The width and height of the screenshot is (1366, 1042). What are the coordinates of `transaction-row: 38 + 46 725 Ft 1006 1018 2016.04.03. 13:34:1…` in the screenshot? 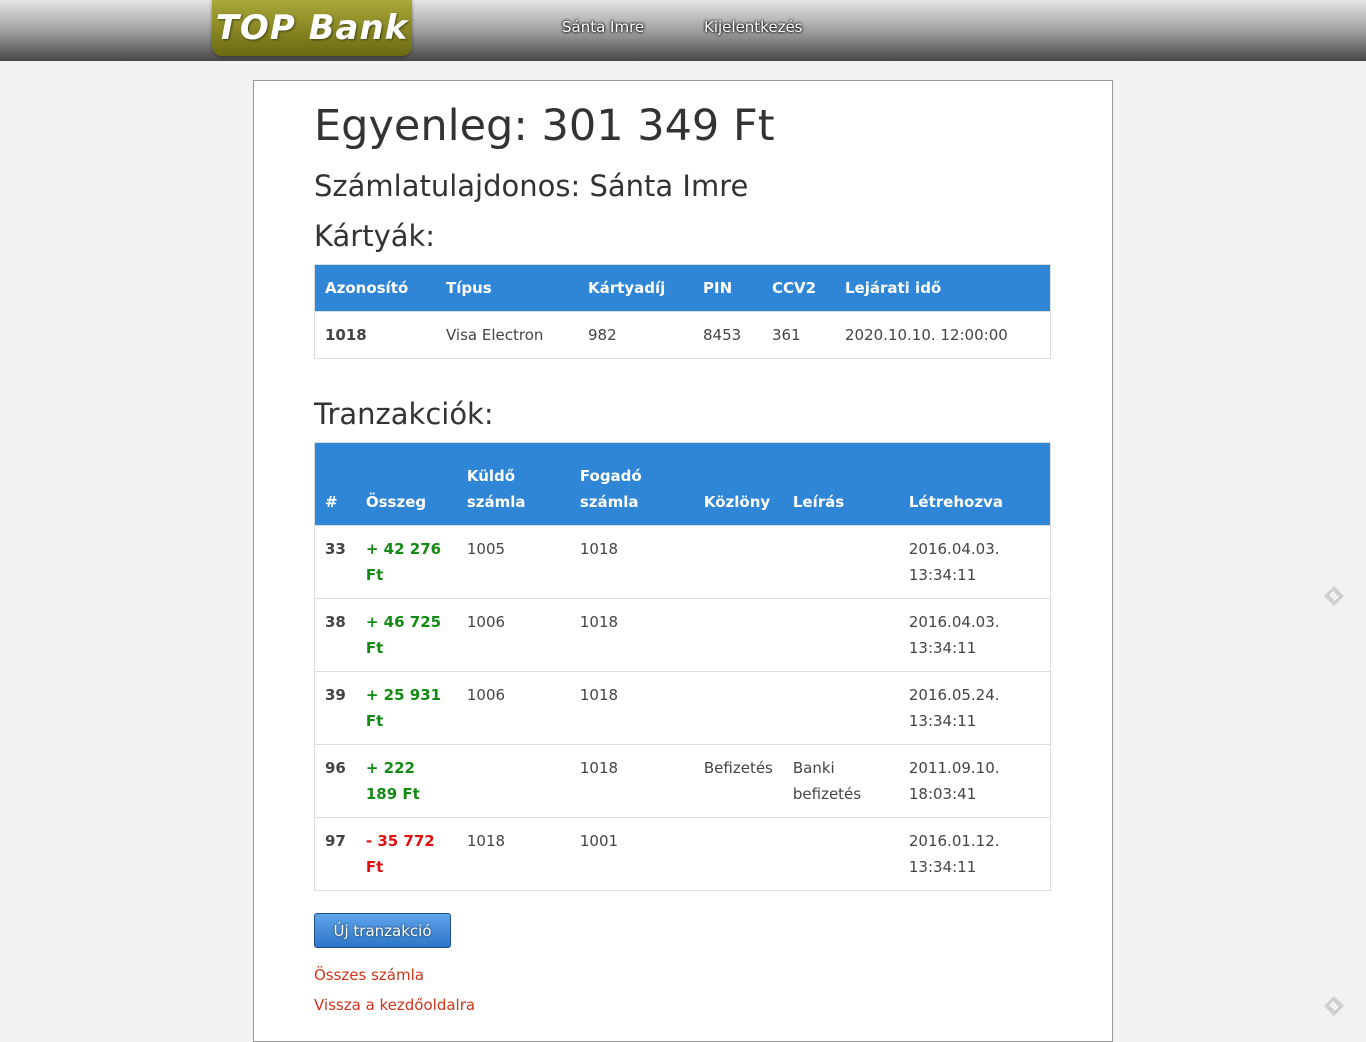 It's located at (682, 635).